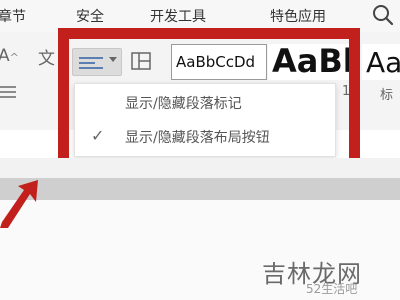 Image resolution: width=400 pixels, height=300 pixels. I want to click on search-button, so click(384, 15).